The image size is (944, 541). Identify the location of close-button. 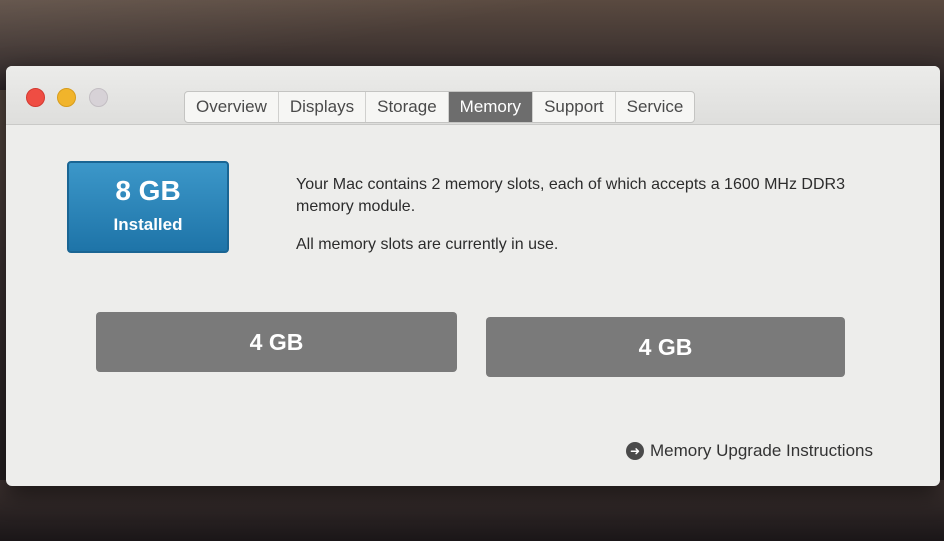
(35, 97).